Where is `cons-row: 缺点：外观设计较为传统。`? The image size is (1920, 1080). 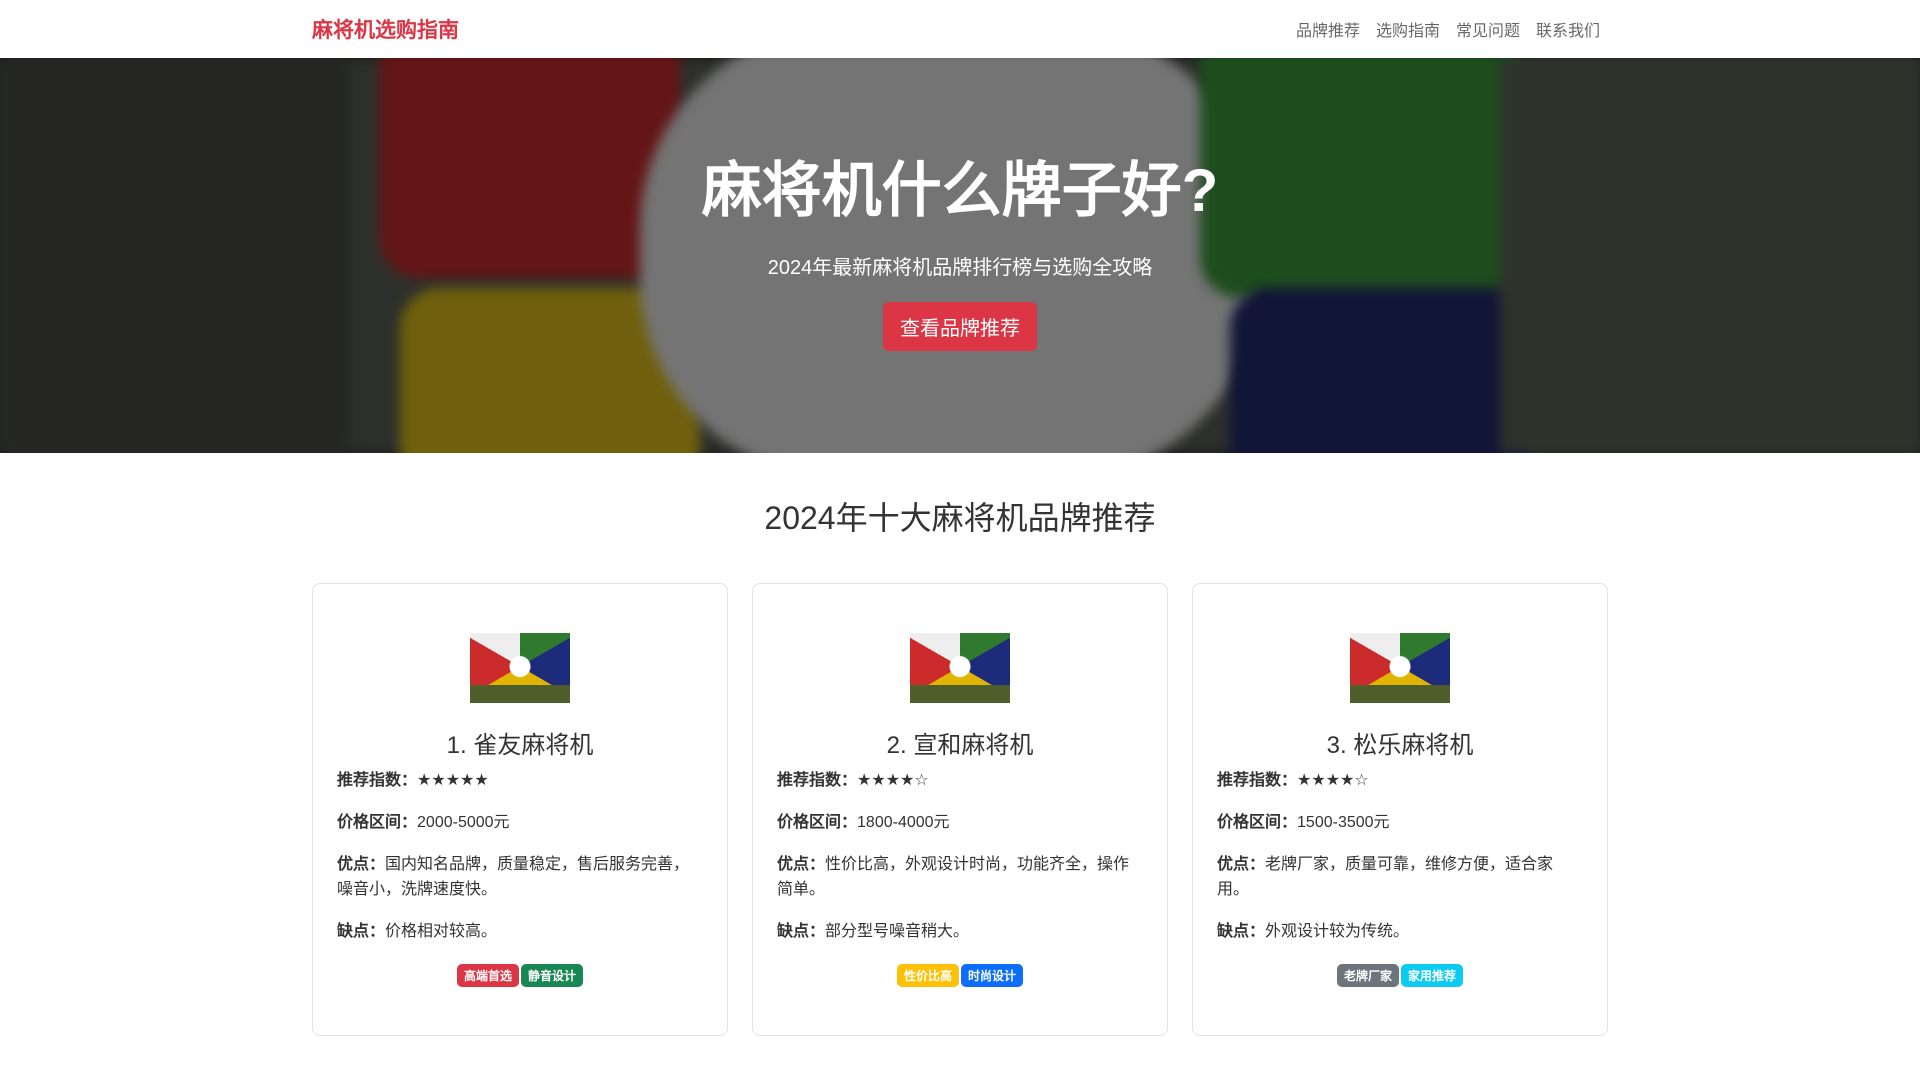 cons-row: 缺点：外观设计较为传统。 is located at coordinates (1400, 931).